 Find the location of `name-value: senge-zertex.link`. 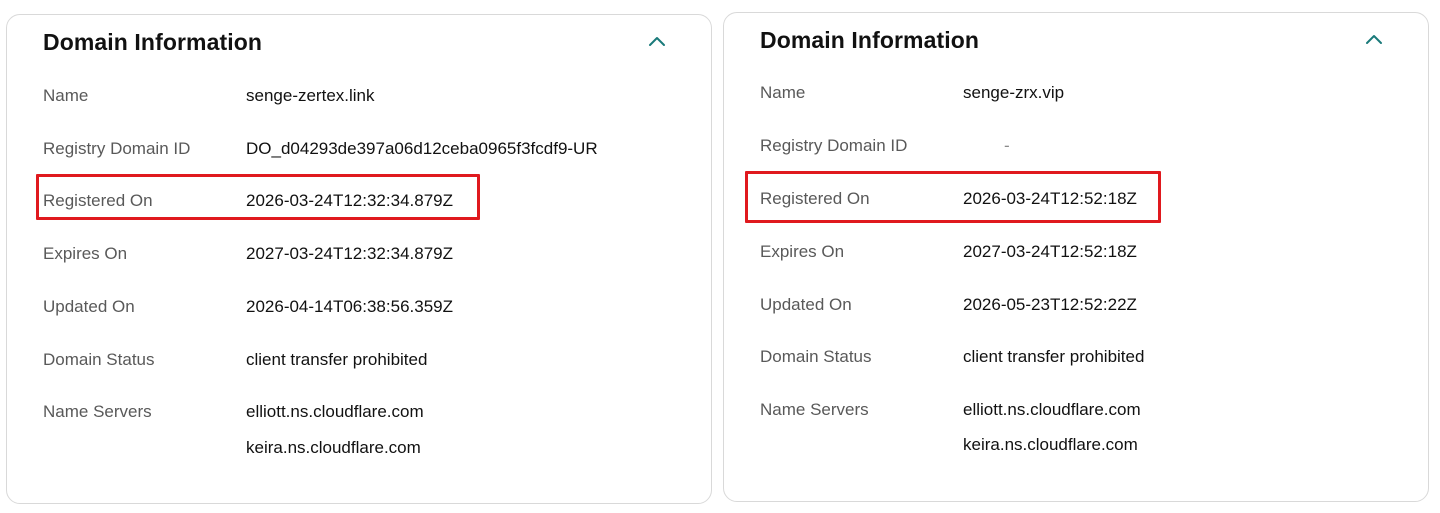

name-value: senge-zertex.link is located at coordinates (310, 95).